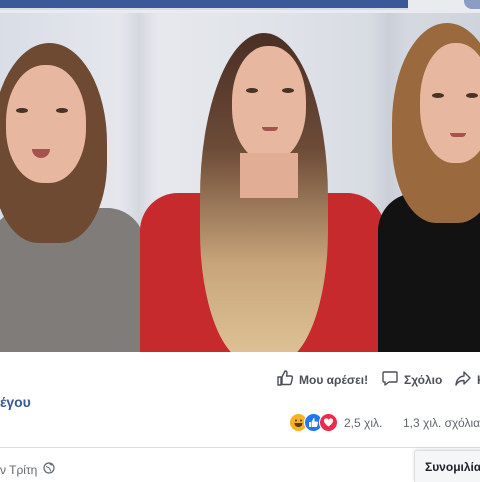  What do you see at coordinates (450, 103) in the screenshot?
I see `face-right` at bounding box center [450, 103].